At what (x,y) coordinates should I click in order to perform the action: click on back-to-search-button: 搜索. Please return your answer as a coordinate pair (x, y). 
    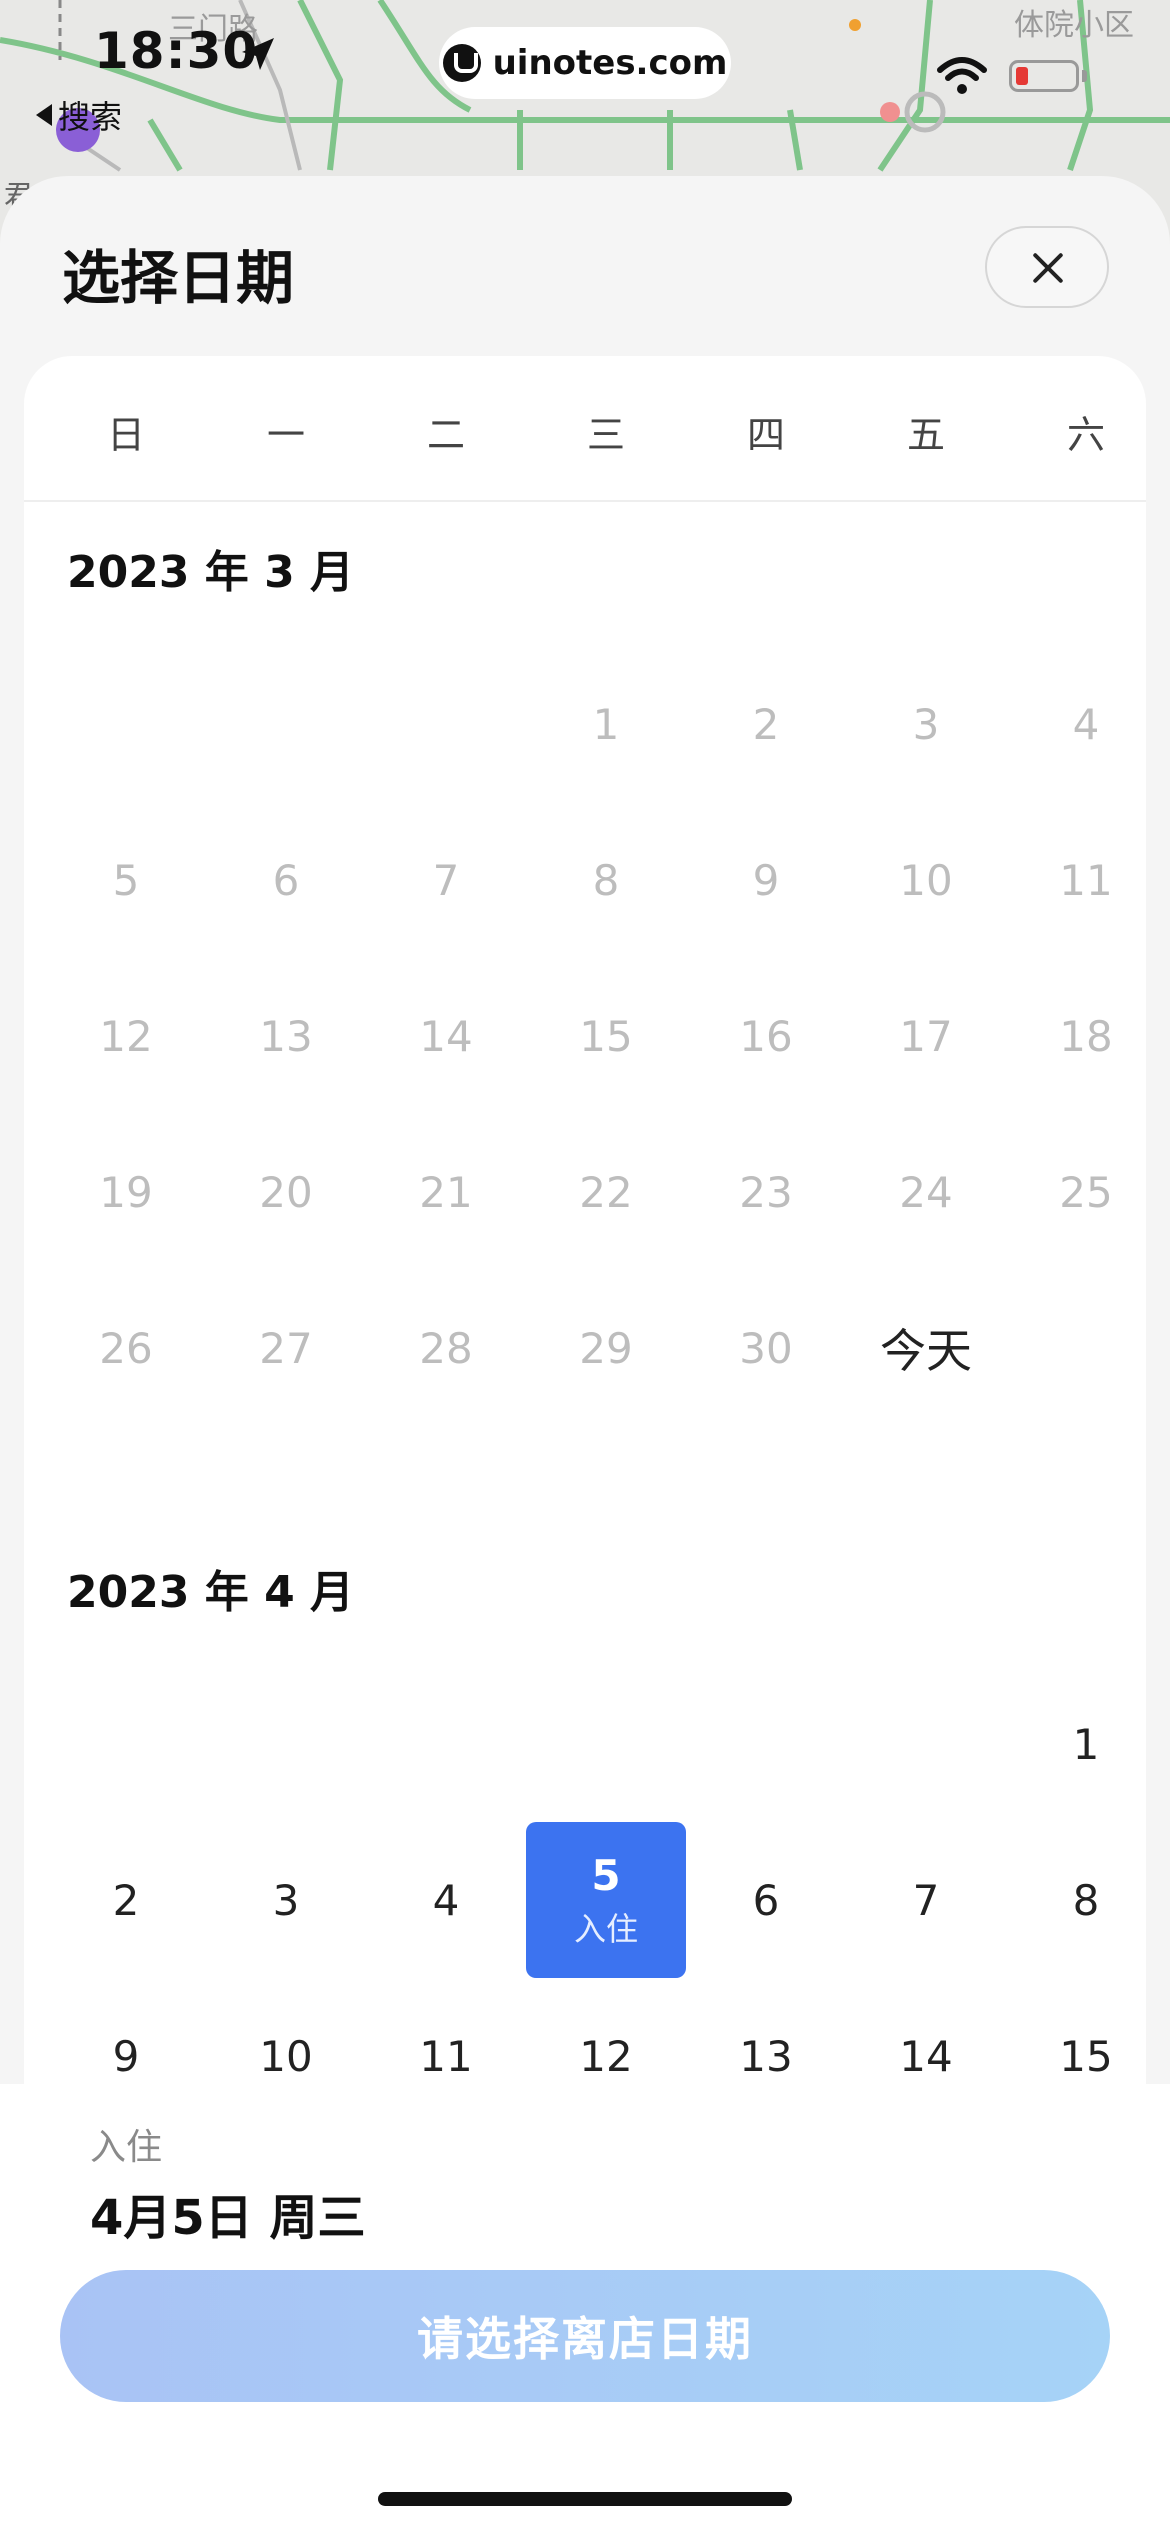
    Looking at the image, I should click on (79, 115).